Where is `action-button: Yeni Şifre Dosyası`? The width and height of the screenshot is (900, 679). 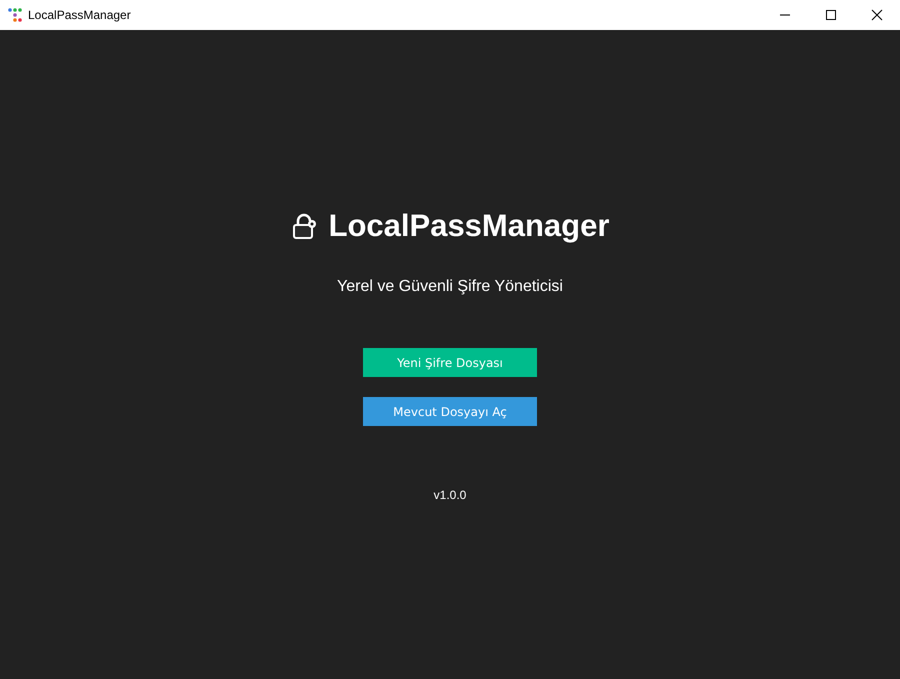 action-button: Yeni Şifre Dosyası is located at coordinates (450, 362).